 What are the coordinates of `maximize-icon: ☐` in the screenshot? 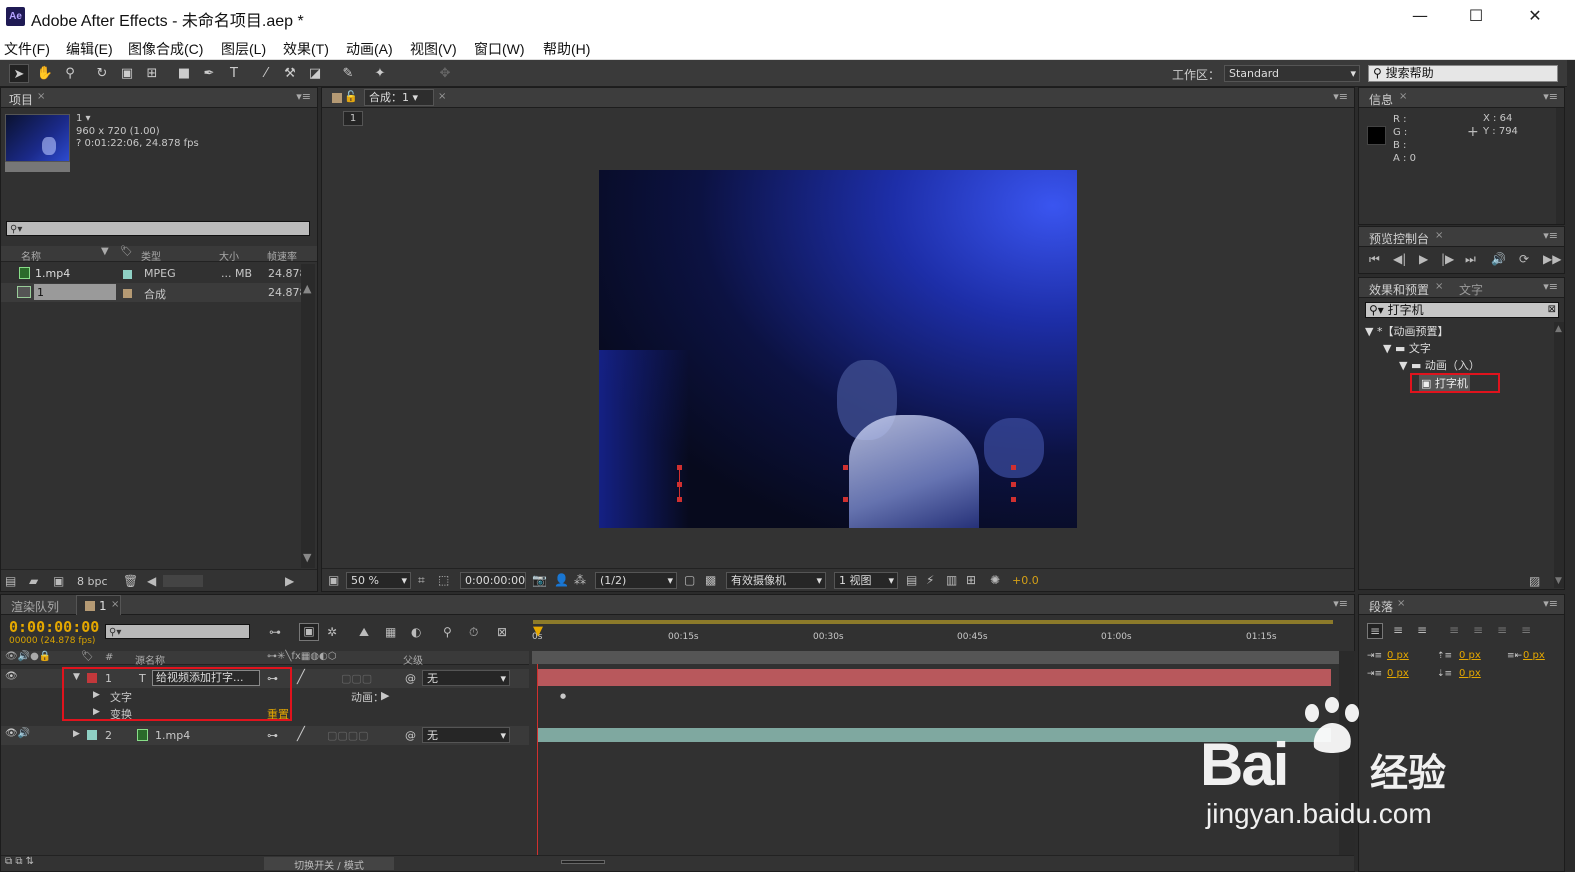 It's located at (1476, 16).